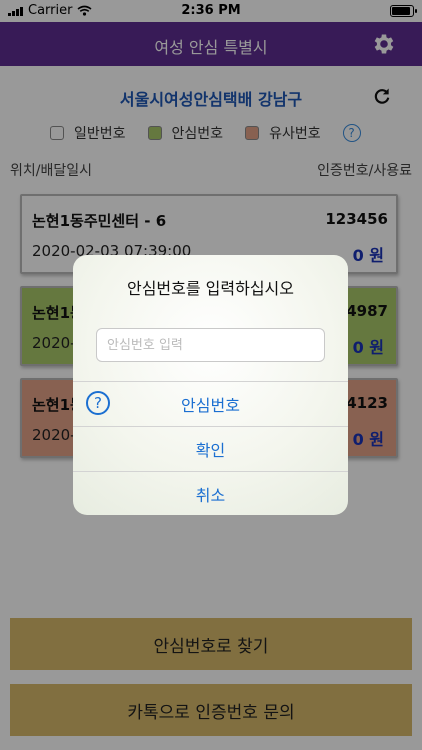 Image resolution: width=422 pixels, height=750 pixels. I want to click on safe-number-input, so click(210, 345).